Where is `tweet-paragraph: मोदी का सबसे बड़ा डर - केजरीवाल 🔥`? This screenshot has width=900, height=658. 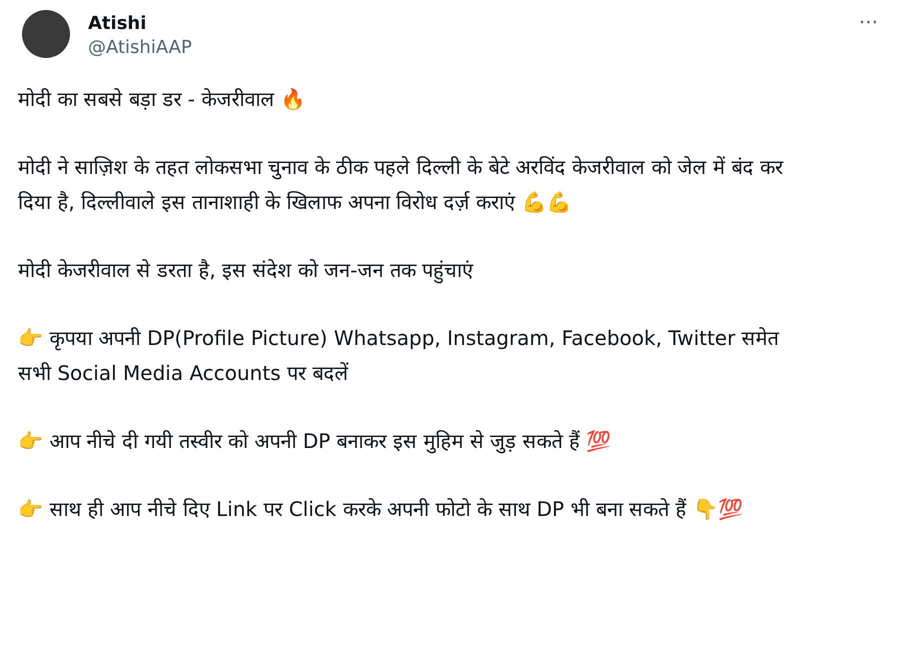 tweet-paragraph: मोदी का सबसे बड़ा डर - केजरीवाल 🔥 is located at coordinates (162, 99).